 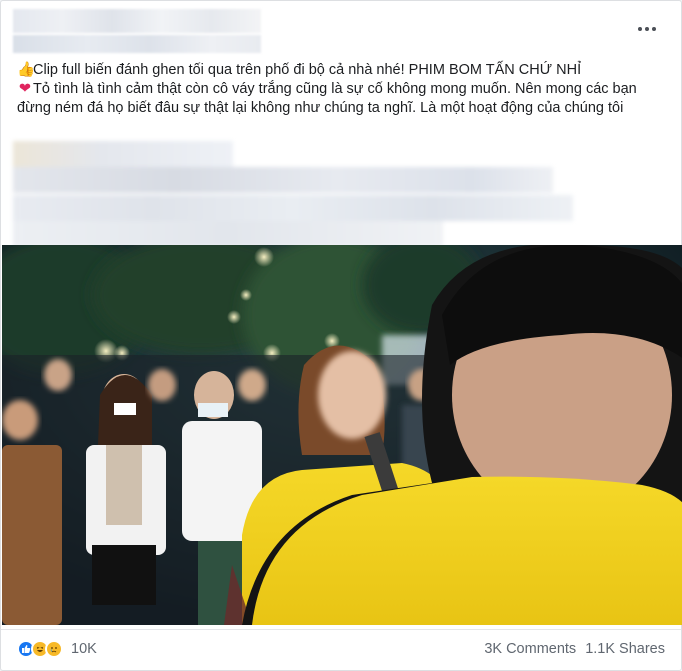 I want to click on post-stats: 3K Comments 1.1K Shares, so click(x=574, y=649).